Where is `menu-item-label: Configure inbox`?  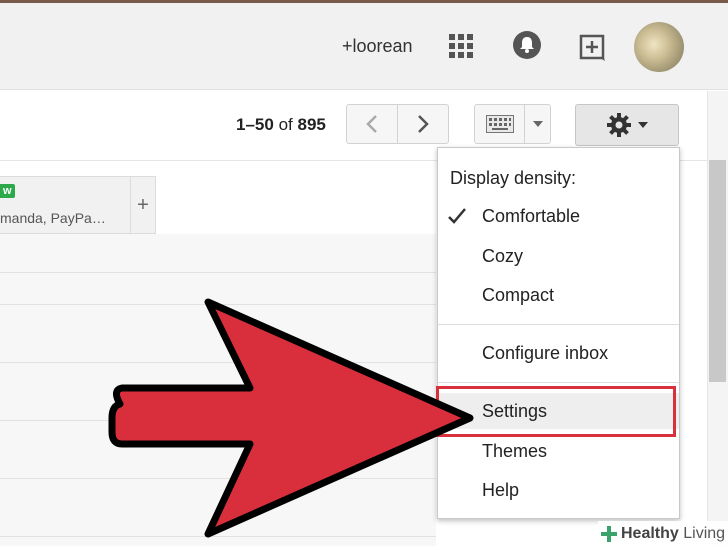 menu-item-label: Configure inbox is located at coordinates (545, 353).